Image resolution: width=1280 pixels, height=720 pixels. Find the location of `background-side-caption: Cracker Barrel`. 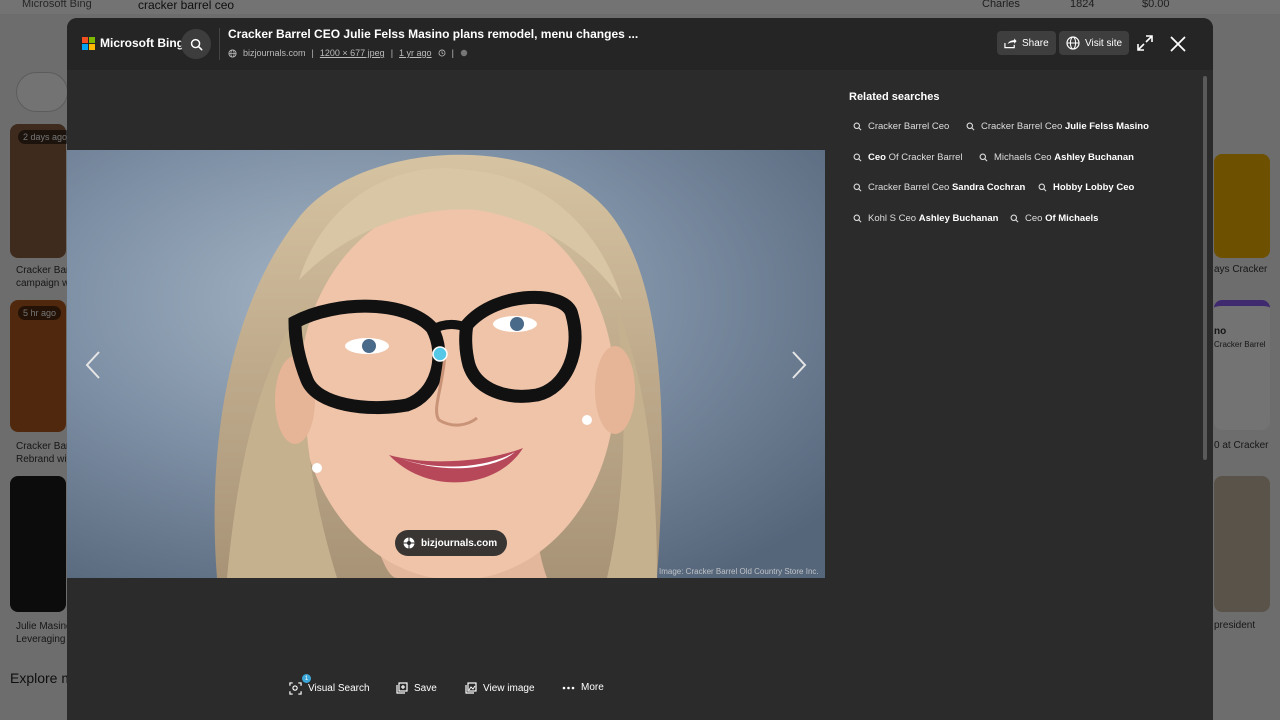

background-side-caption: Cracker Barrel is located at coordinates (1240, 344).